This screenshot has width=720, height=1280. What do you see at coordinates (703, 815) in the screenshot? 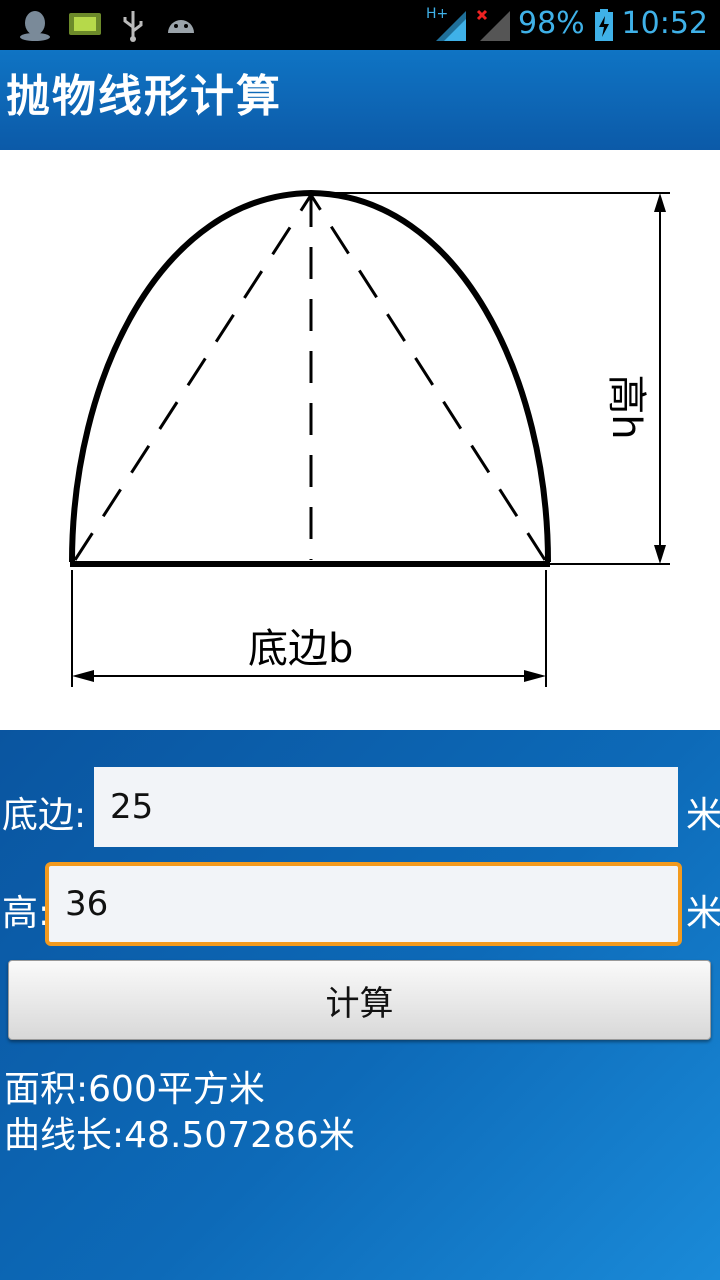
I see `base-unit: 米` at bounding box center [703, 815].